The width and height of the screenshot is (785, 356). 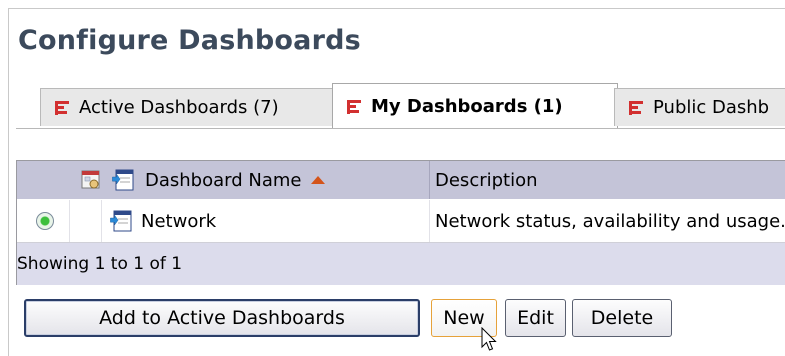 I want to click on column-header-name: Dashboard Name, so click(x=290, y=180).